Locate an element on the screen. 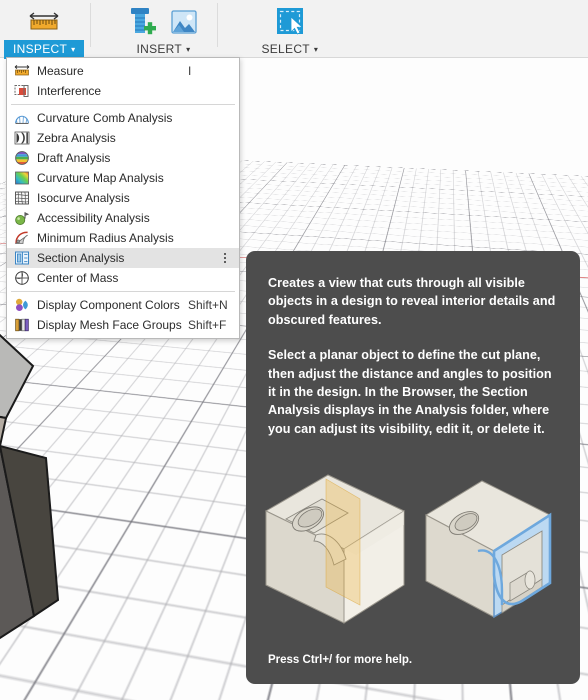 The image size is (588, 700). section-result-figure is located at coordinates (494, 549).